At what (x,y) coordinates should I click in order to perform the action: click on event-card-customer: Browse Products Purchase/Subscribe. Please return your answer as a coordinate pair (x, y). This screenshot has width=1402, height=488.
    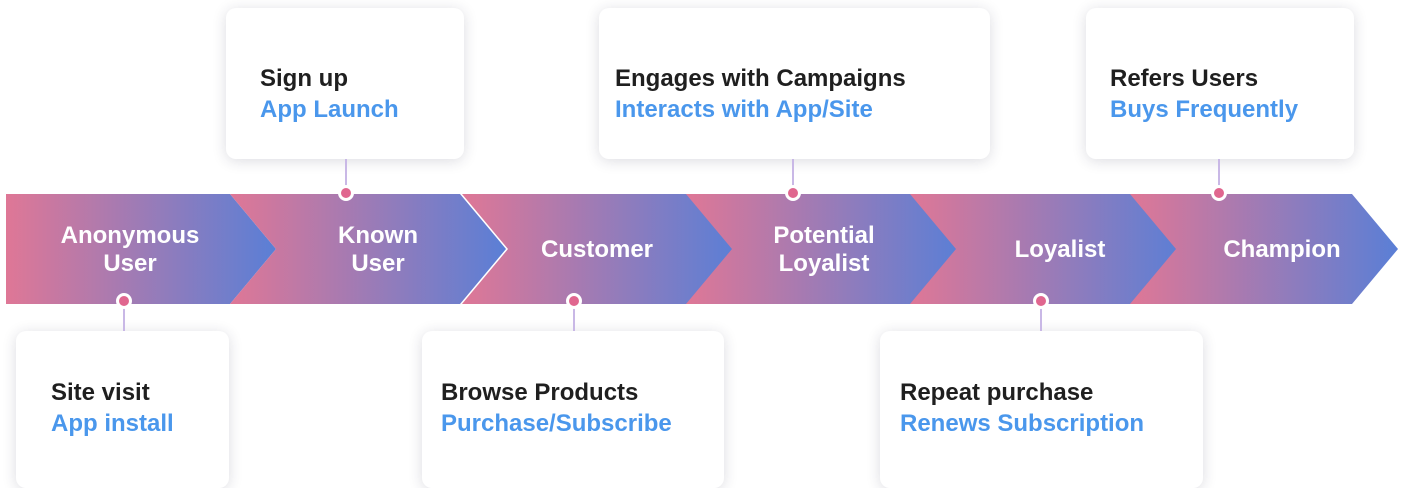
    Looking at the image, I should click on (573, 409).